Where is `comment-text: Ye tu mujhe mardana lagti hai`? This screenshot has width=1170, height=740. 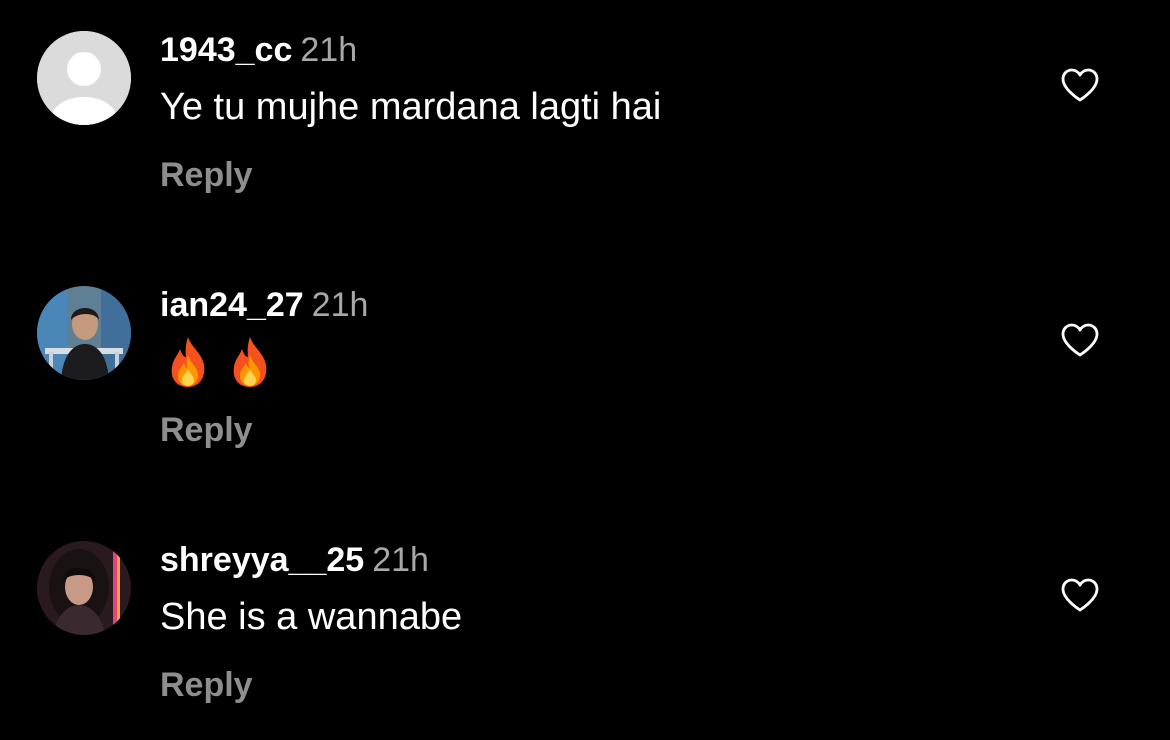
comment-text: Ye tu mujhe mardana lagti hai is located at coordinates (411, 107).